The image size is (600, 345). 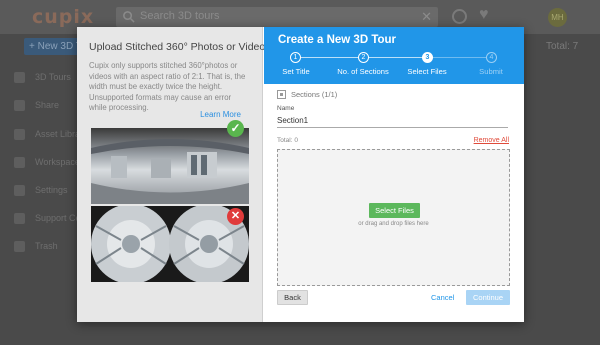 I want to click on step-4-marker: 4, so click(x=491, y=57).